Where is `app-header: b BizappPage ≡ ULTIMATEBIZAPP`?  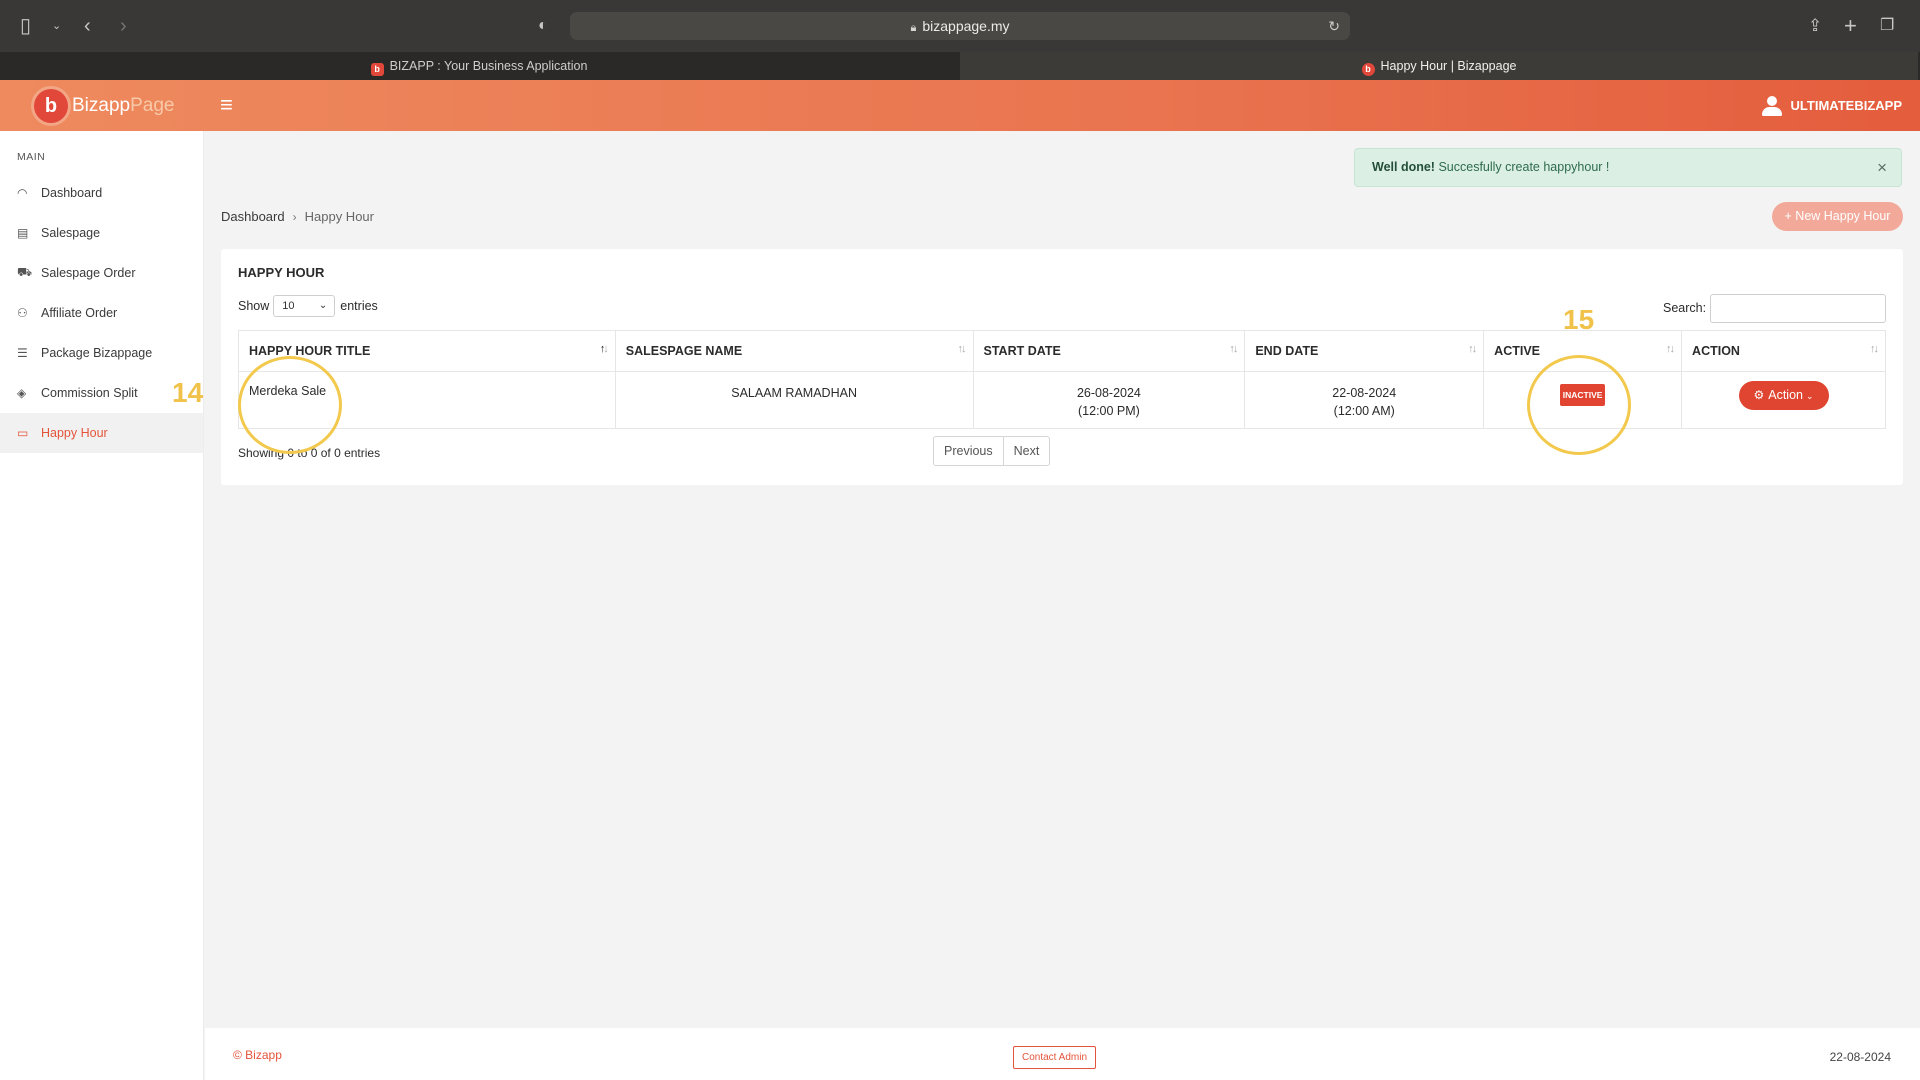
app-header: b BizappPage ≡ ULTIMATEBIZAPP is located at coordinates (960, 105).